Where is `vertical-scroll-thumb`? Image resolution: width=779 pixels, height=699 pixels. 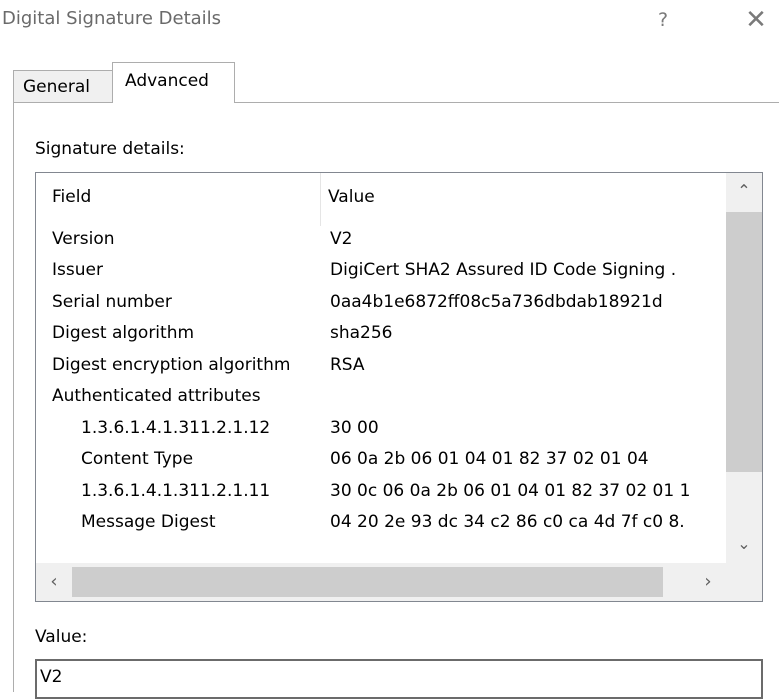 vertical-scroll-thumb is located at coordinates (744, 342).